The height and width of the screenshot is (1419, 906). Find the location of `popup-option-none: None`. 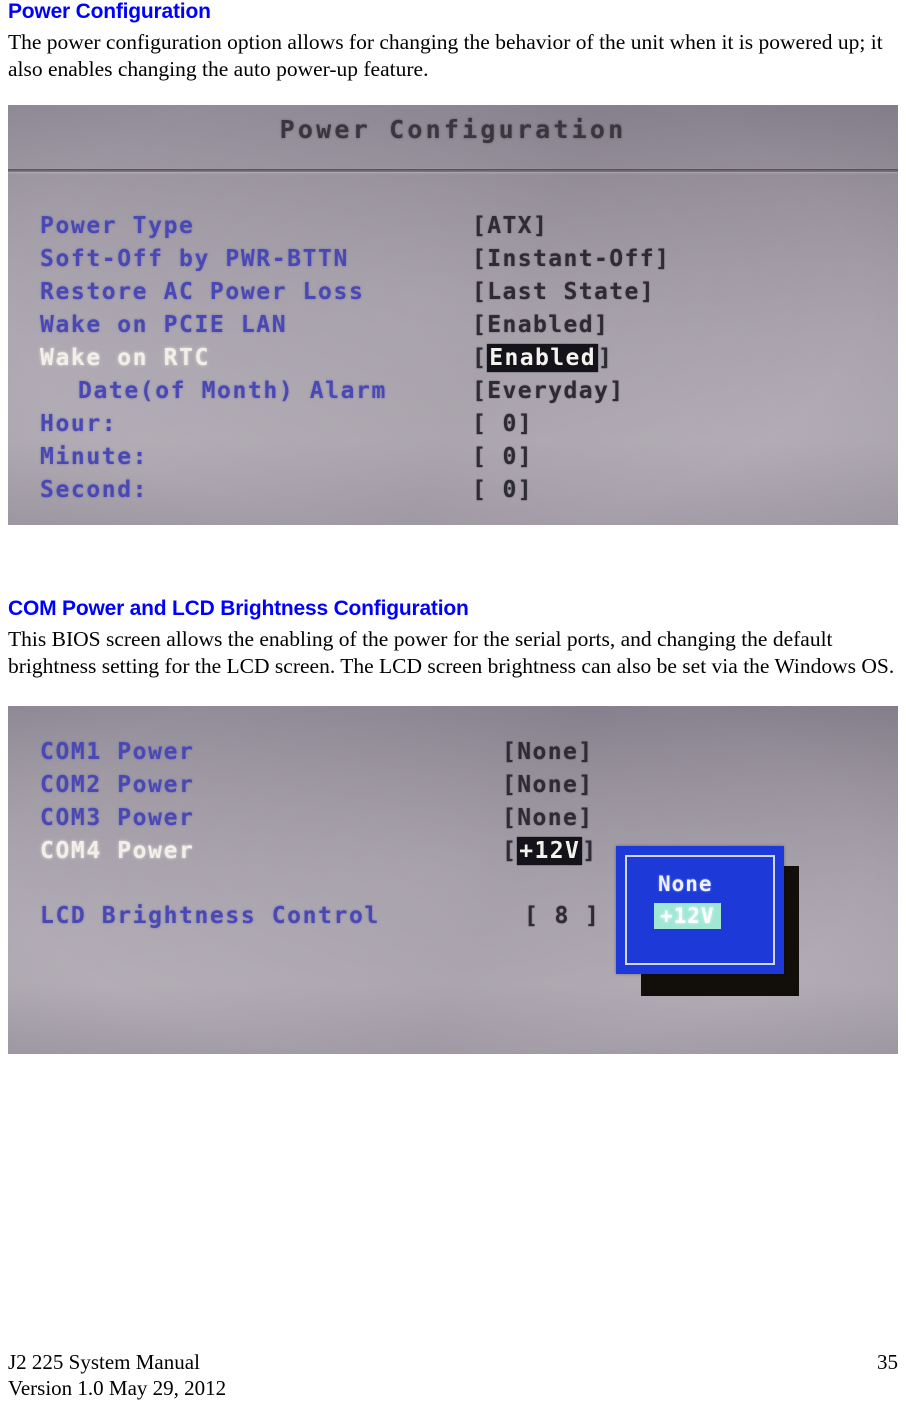

popup-option-none: None is located at coordinates (685, 884).